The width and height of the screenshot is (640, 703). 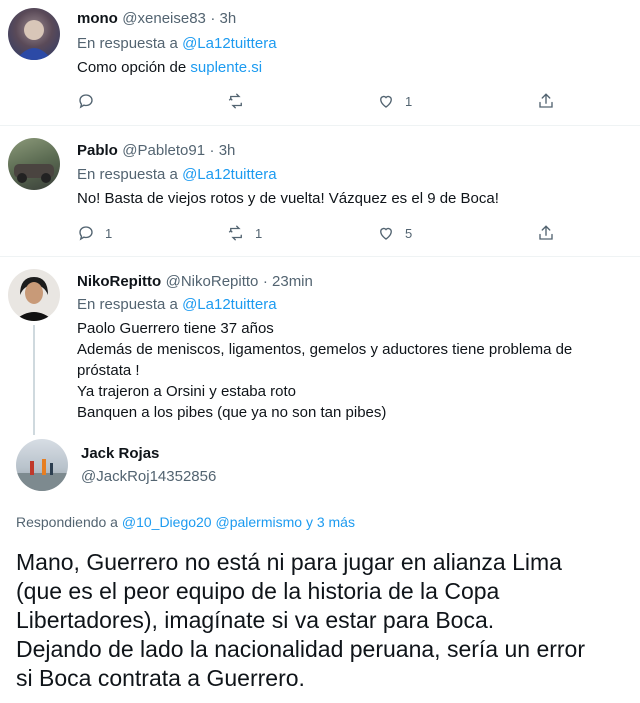 I want to click on like-count: 1, so click(x=409, y=101).